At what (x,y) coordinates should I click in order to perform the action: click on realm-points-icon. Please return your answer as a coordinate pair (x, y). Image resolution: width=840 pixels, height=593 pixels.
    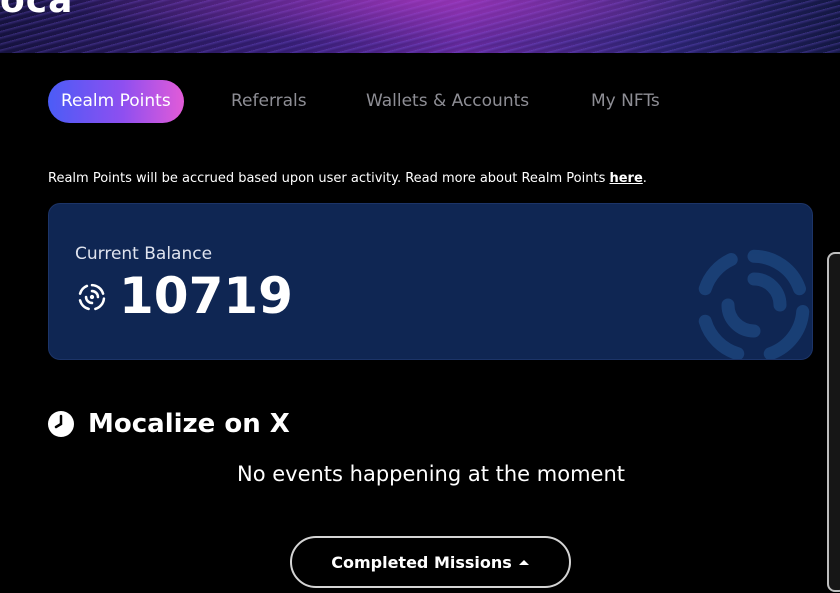
    Looking at the image, I should click on (92, 297).